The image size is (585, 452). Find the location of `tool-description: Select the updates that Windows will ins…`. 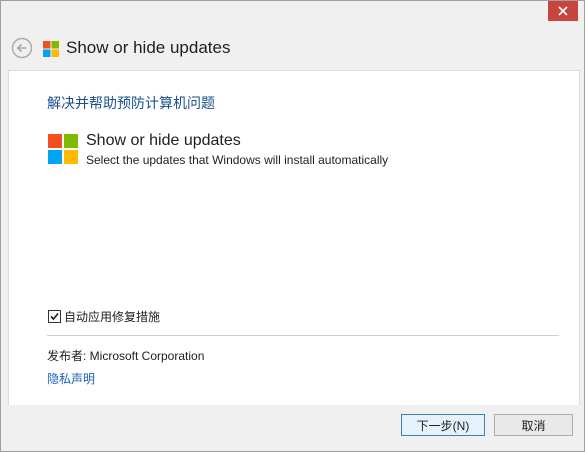

tool-description: Select the updates that Windows will ins… is located at coordinates (237, 160).